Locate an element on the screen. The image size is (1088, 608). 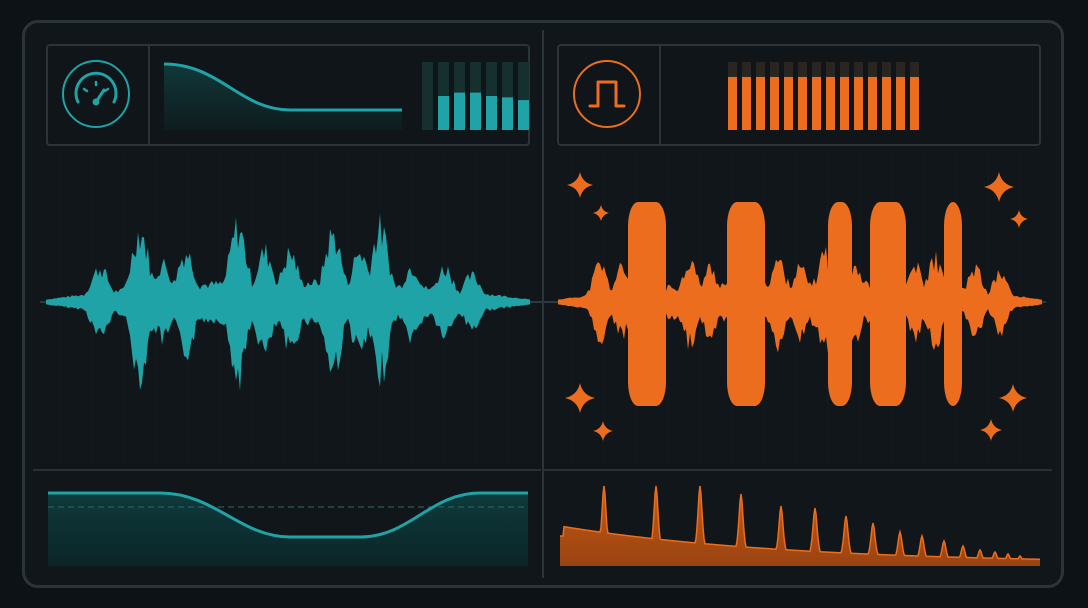
left-footer-curve is located at coordinates (288, 528).